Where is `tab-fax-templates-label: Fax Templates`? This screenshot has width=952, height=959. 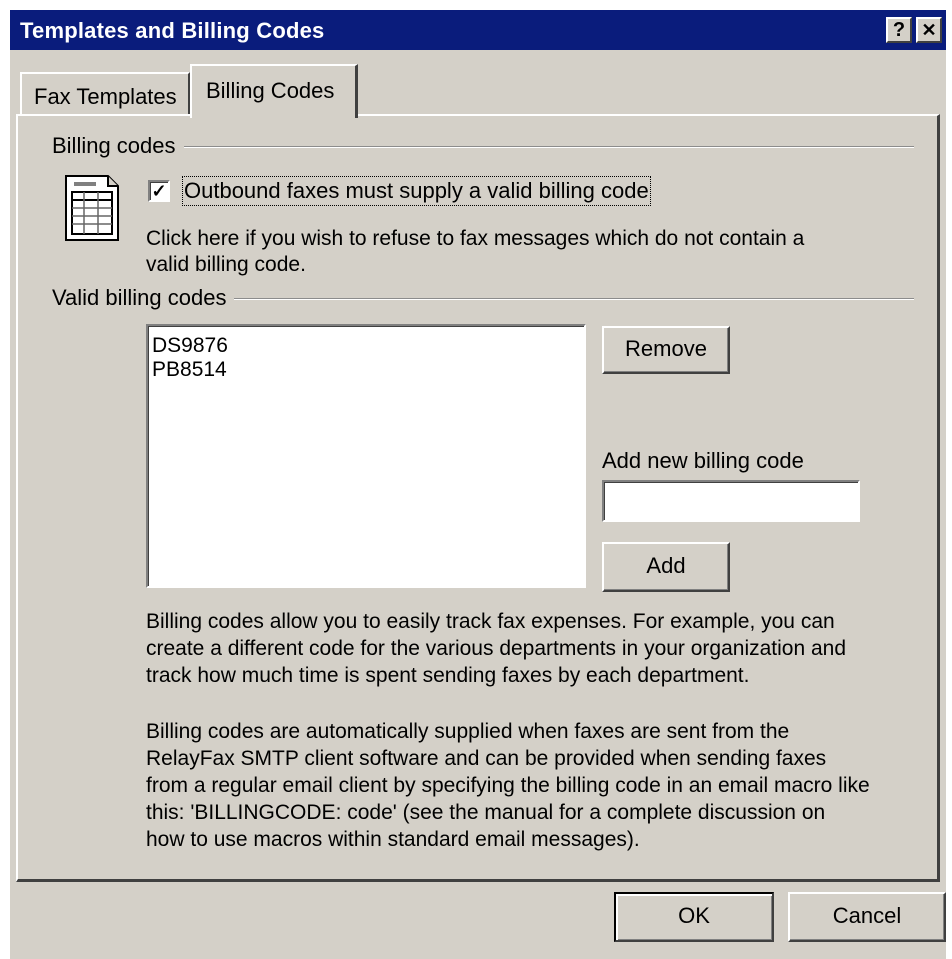 tab-fax-templates-label: Fax Templates is located at coordinates (105, 96).